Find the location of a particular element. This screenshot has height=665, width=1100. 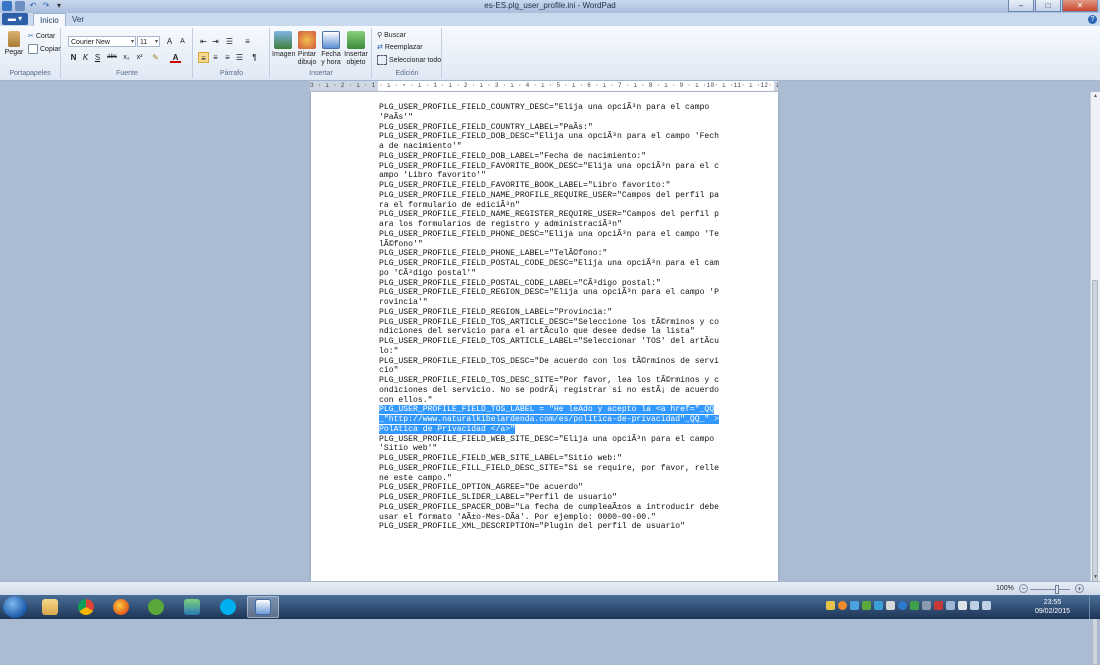

increase-indent-button: ⇥ is located at coordinates (215, 41).